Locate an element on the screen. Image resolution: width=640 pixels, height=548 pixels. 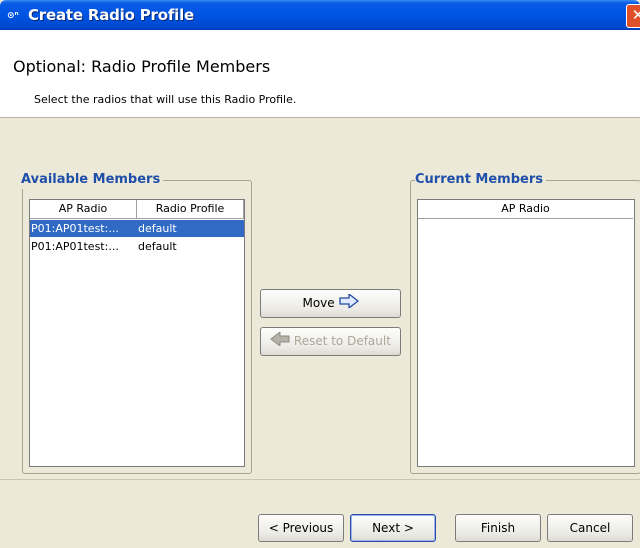
previous-button: < Previous is located at coordinates (301, 528).